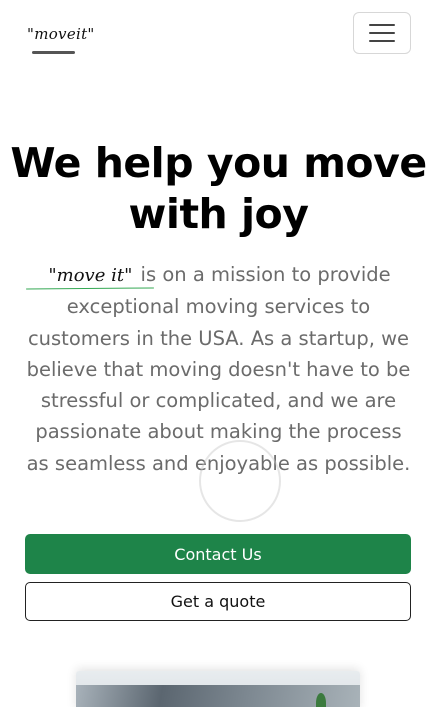  What do you see at coordinates (53, 52) in the screenshot?
I see `logo-underline` at bounding box center [53, 52].